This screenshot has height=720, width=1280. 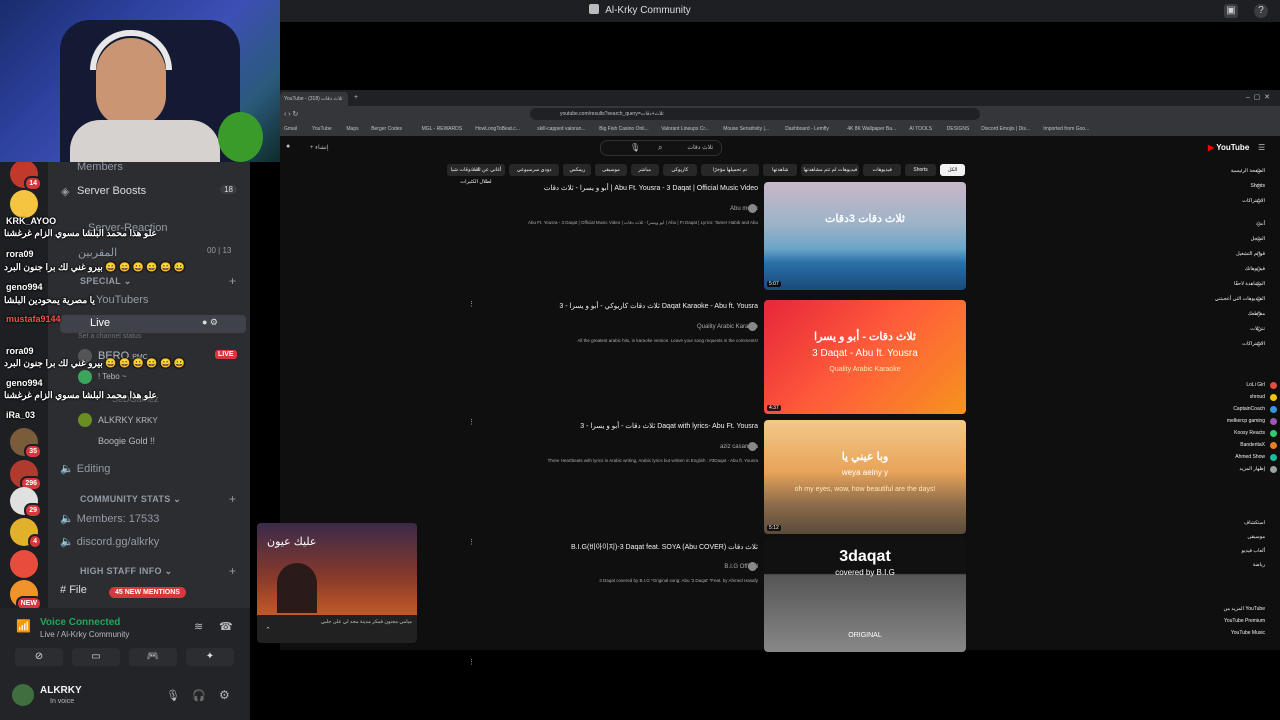 I want to click on filter-chip: كاريوكي, so click(x=679, y=170).